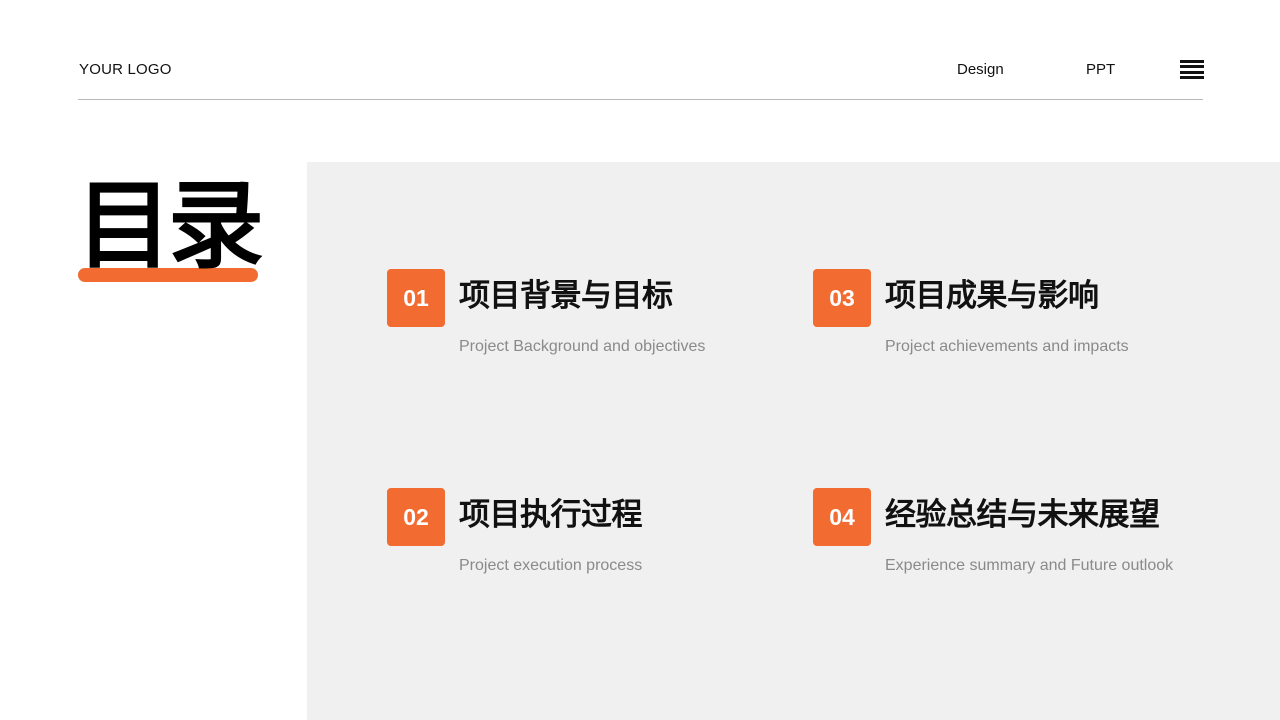 This screenshot has width=1280, height=720. I want to click on toc-item-subtitle: Project achievements and impacts, so click(1007, 347).